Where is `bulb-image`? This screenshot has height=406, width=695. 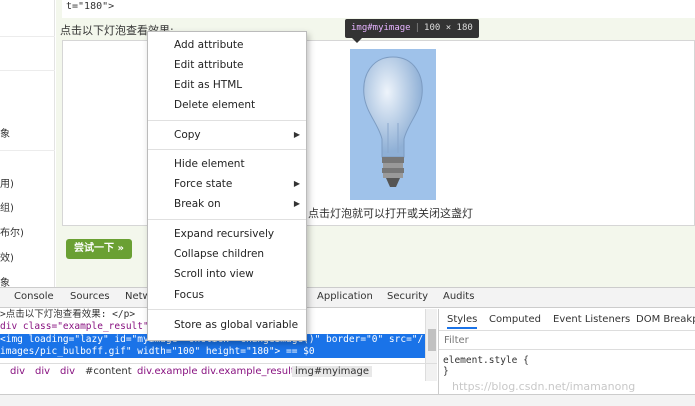
bulb-image is located at coordinates (393, 124).